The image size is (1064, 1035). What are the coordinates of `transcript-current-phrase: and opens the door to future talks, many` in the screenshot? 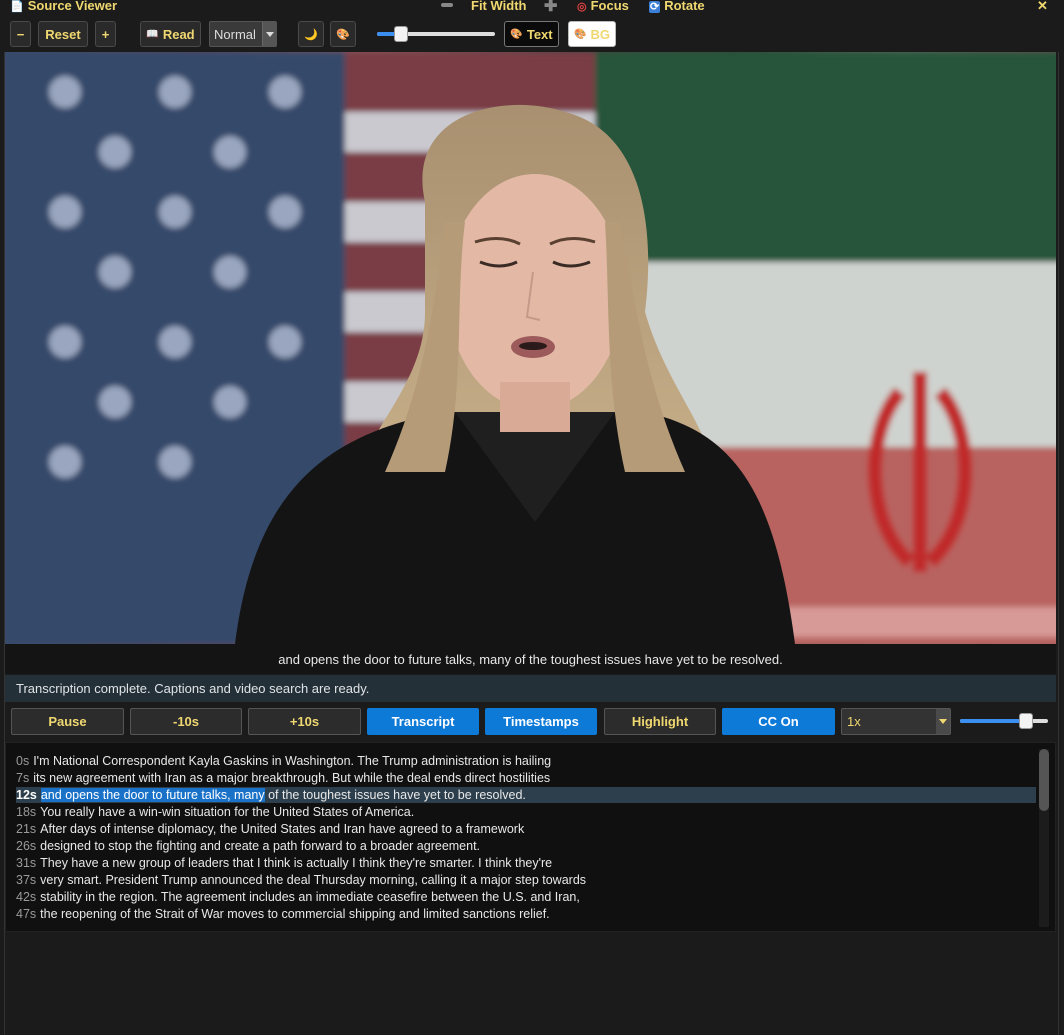 It's located at (152, 795).